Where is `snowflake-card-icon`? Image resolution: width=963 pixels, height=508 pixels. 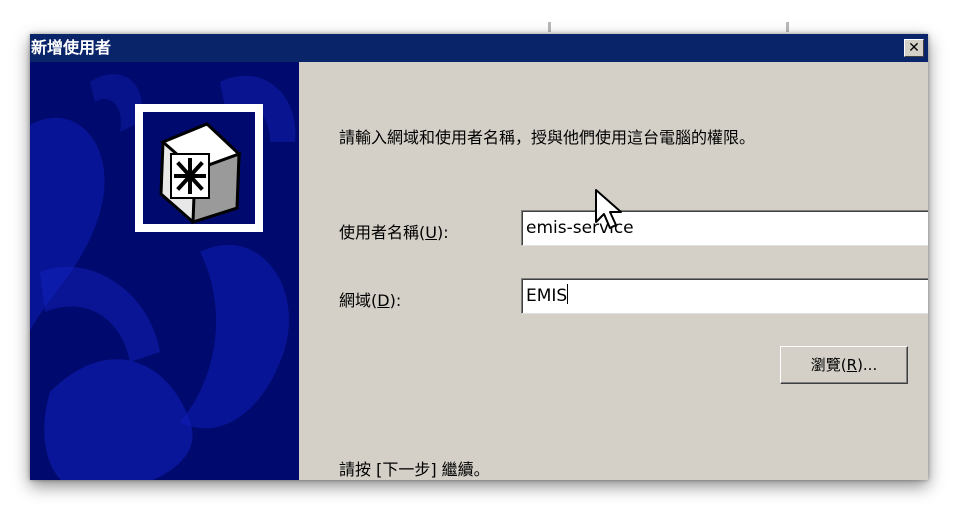
snowflake-card-icon is located at coordinates (199, 168).